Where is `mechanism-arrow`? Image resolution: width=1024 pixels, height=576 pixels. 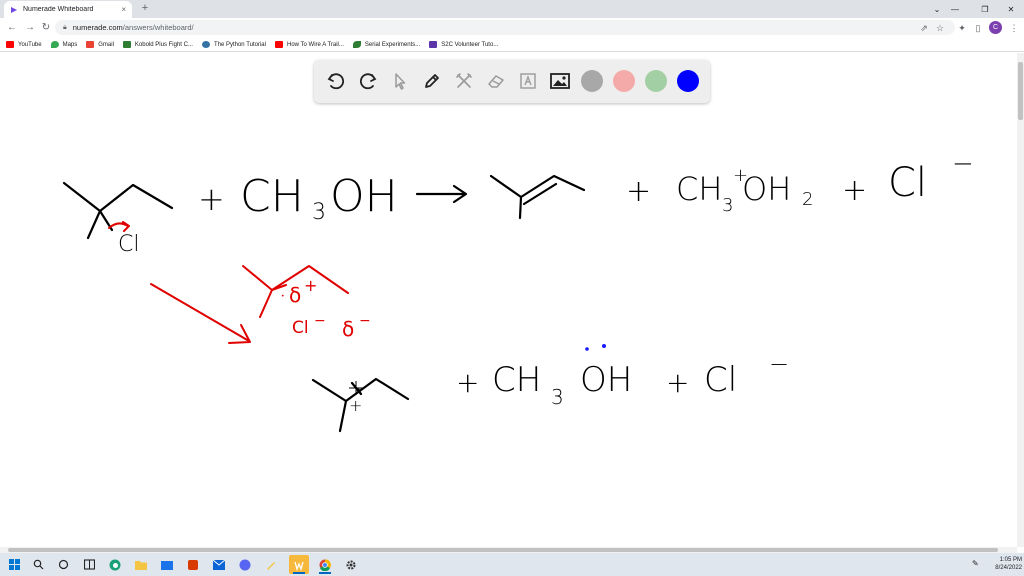
mechanism-arrow is located at coordinates (200, 313).